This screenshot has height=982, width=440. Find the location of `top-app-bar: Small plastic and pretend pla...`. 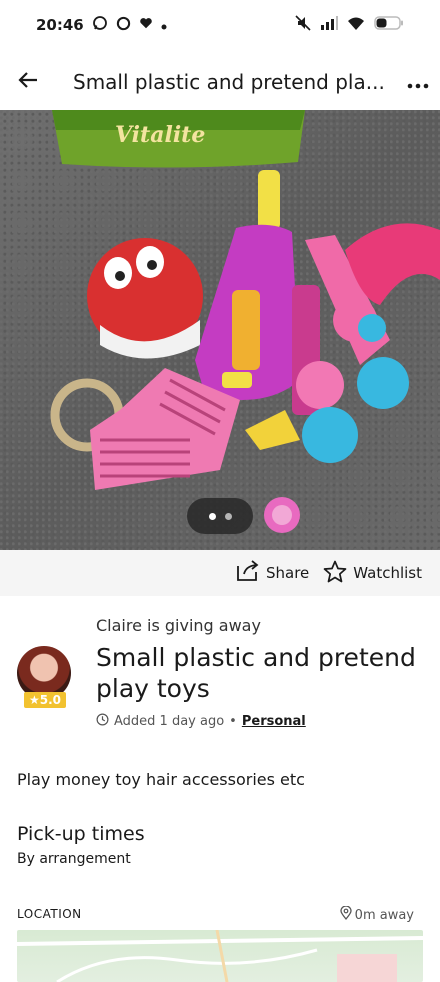

top-app-bar: Small plastic and pretend pla... is located at coordinates (220, 82).